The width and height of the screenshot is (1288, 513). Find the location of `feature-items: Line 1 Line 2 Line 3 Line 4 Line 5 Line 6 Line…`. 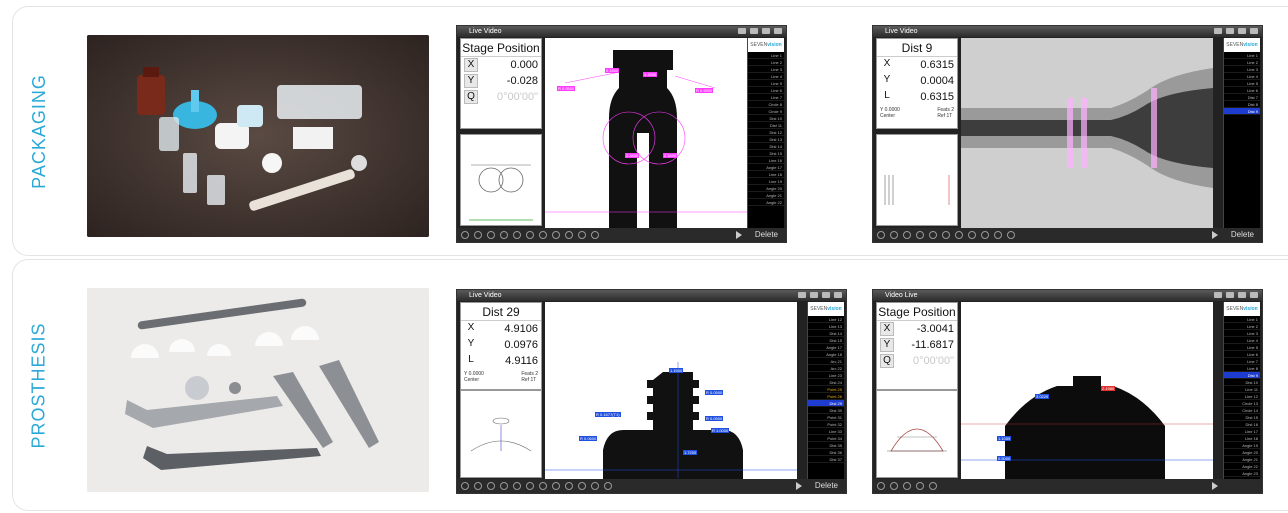

feature-items: Line 1 Line 2 Line 3 Line 4 Line 5 Line 6 Line… is located at coordinates (766, 129).